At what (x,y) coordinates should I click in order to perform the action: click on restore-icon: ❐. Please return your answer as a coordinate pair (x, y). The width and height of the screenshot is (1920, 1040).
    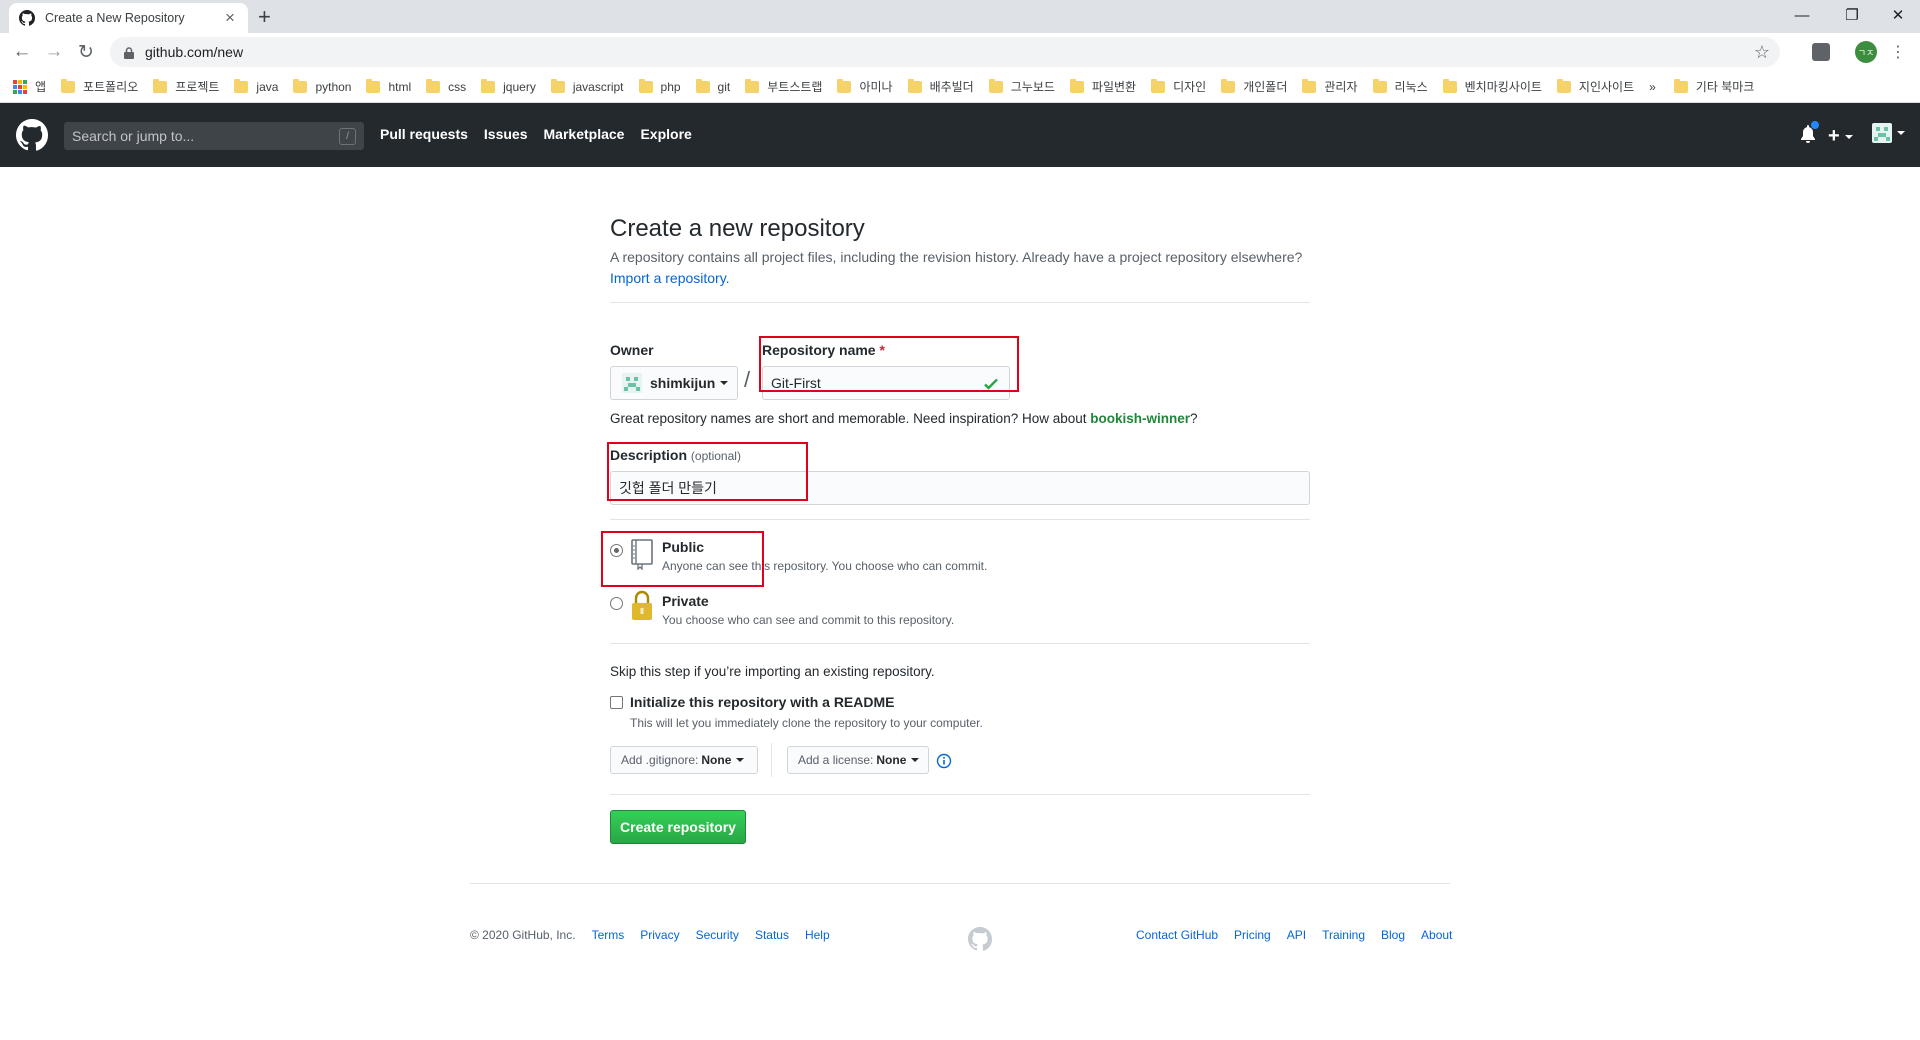
    Looking at the image, I should click on (1852, 15).